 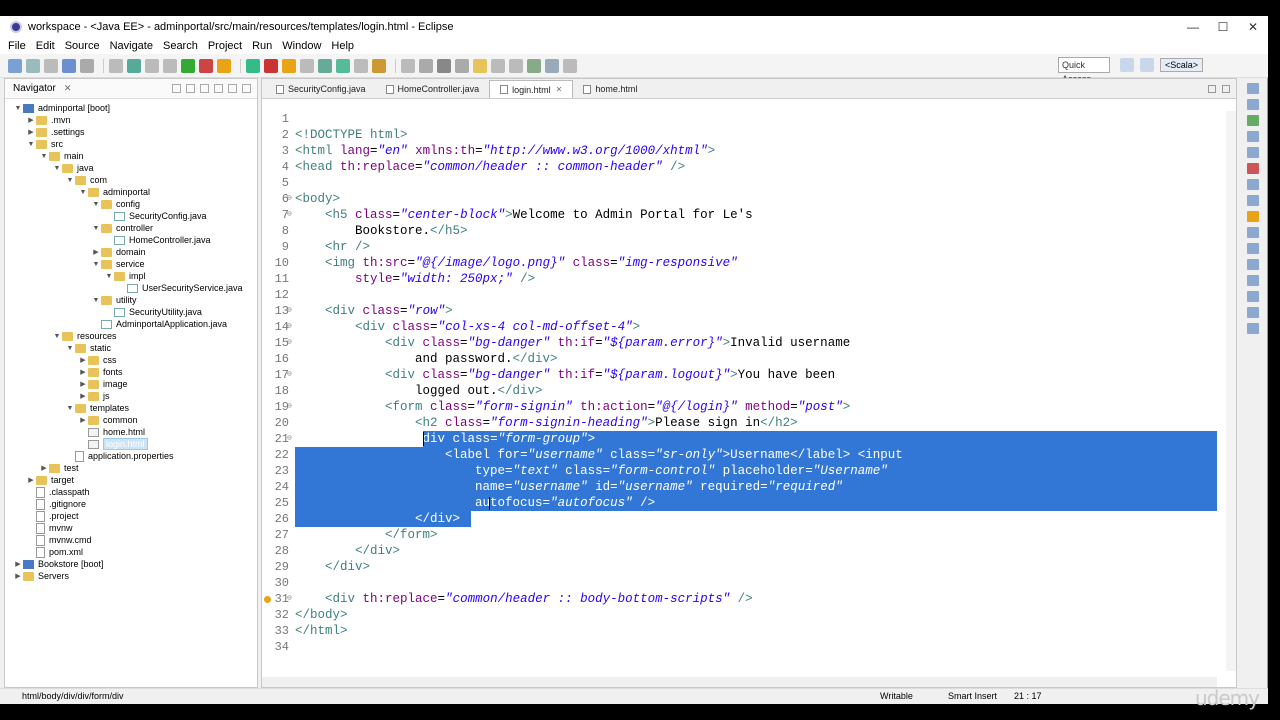 I want to click on back-icon, so click(x=176, y=88).